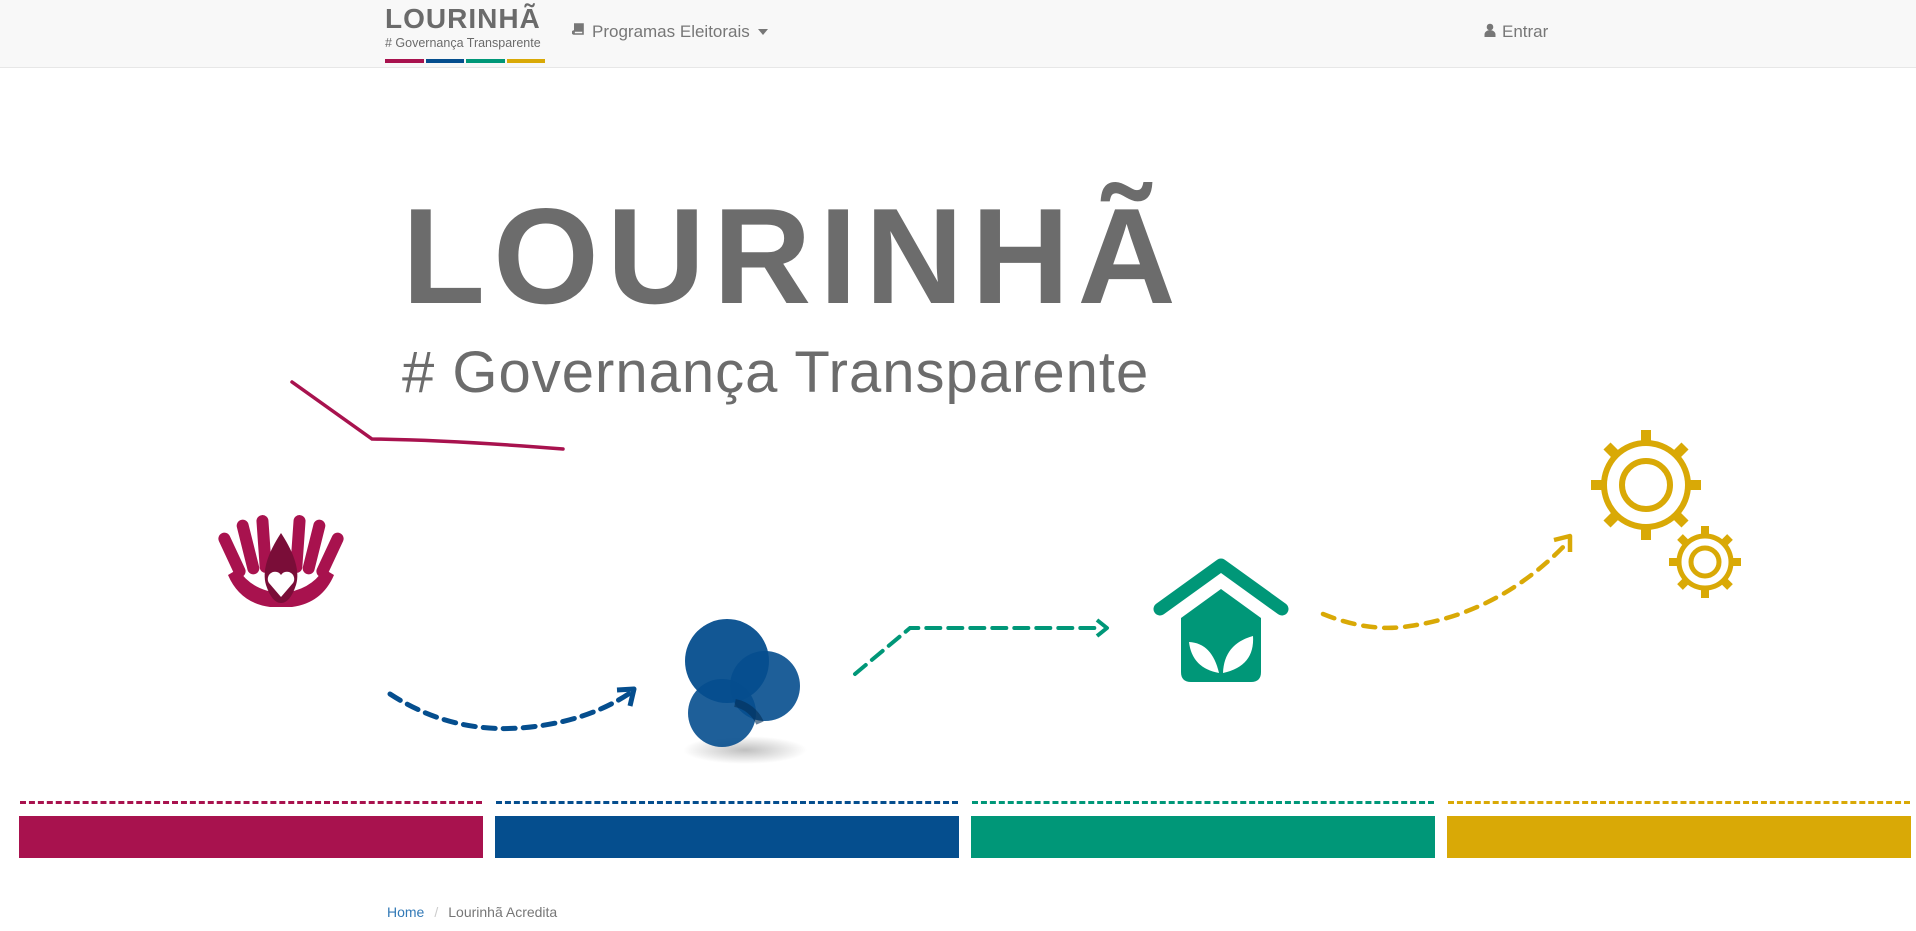 The height and width of the screenshot is (931, 1916). Describe the element at coordinates (281, 561) in the screenshot. I see `hands-heart-icon` at that location.